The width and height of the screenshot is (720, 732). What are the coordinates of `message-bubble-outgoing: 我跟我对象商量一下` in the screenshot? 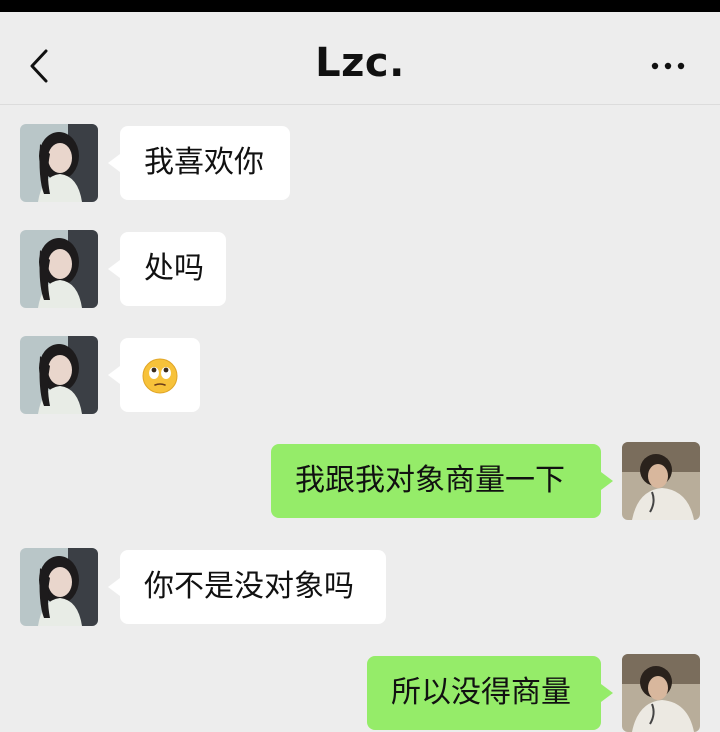 It's located at (442, 481).